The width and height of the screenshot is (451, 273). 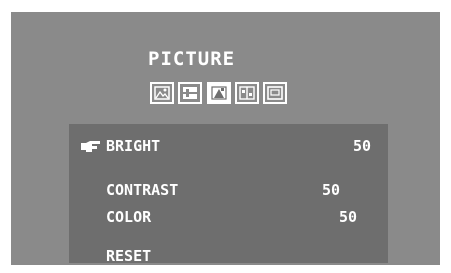 What do you see at coordinates (133, 146) in the screenshot?
I see `item-label: BRIGHT` at bounding box center [133, 146].